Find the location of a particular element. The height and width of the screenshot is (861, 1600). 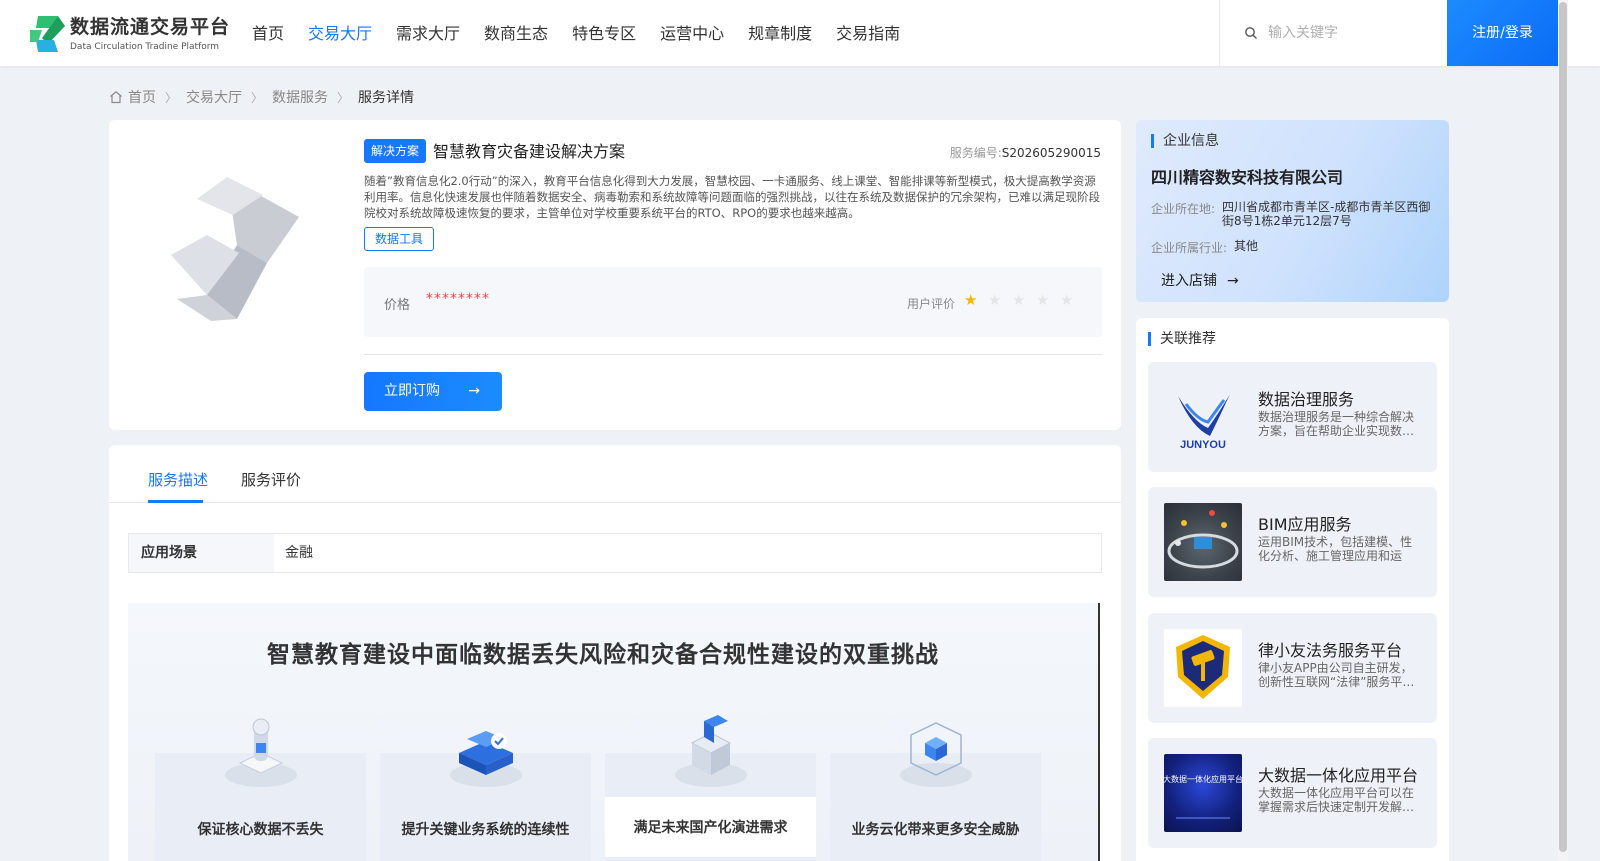

price-label: 价格 is located at coordinates (397, 305).